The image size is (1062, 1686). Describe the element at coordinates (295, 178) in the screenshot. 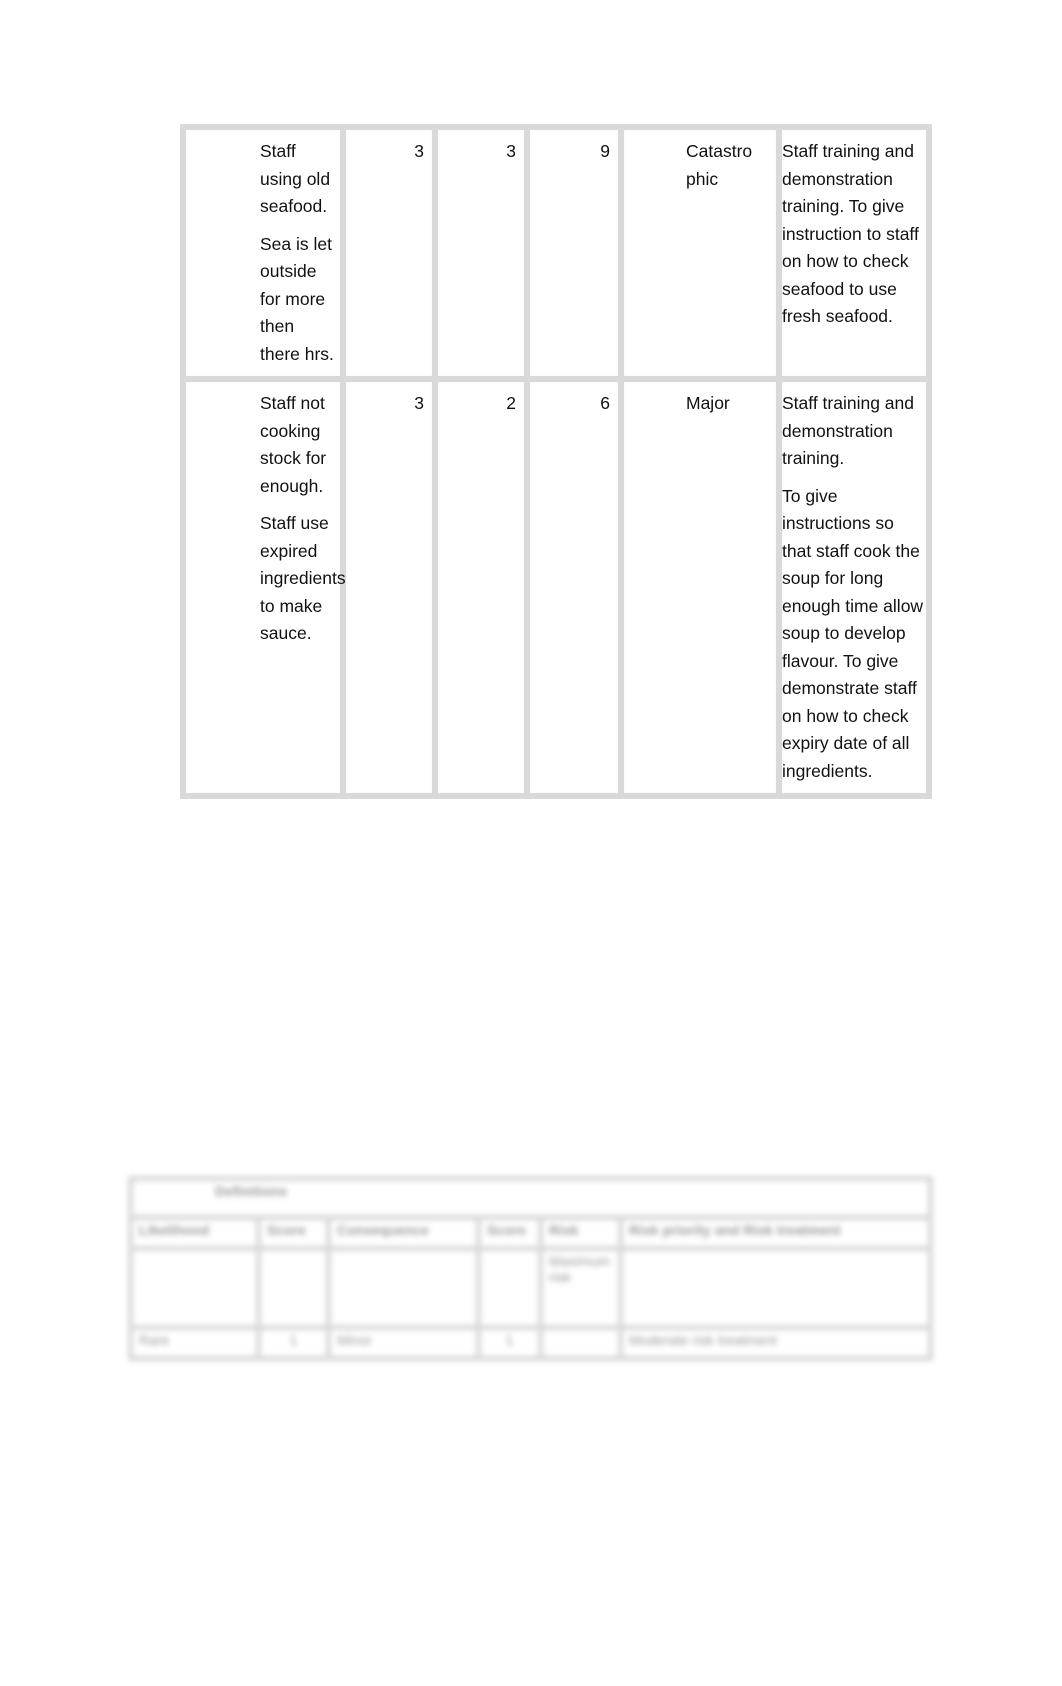

I see `hazard-text: Staff using old seafood.` at that location.